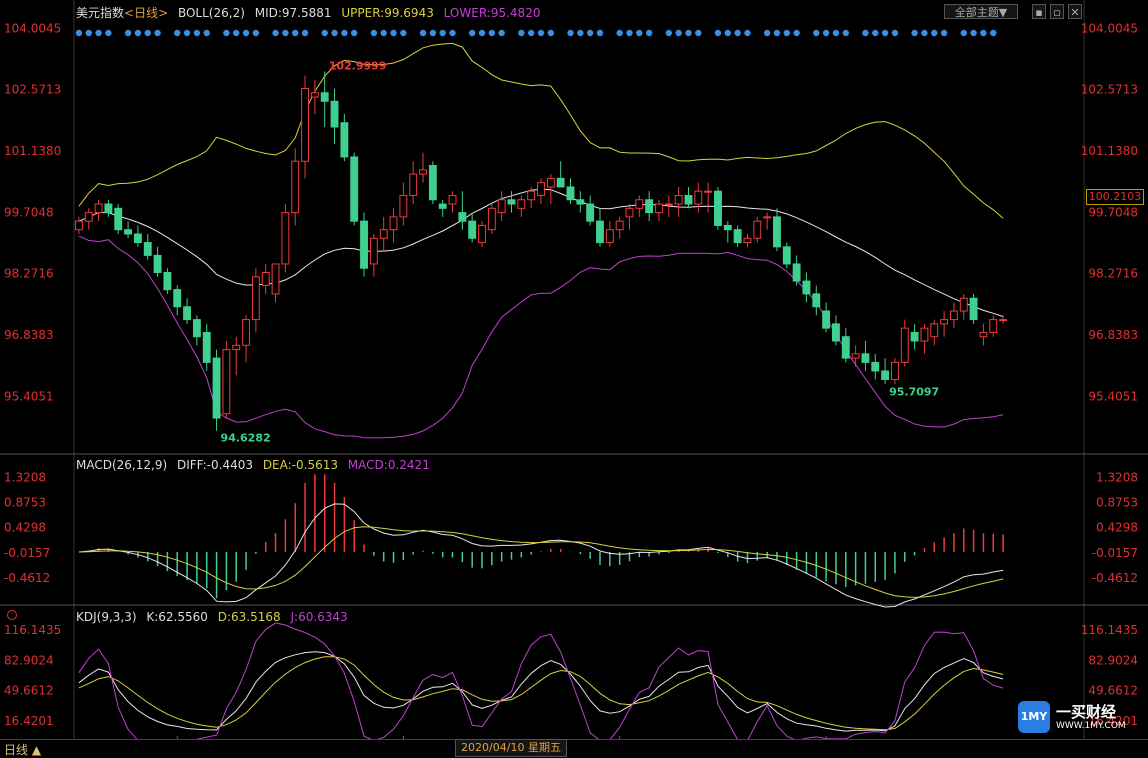 This screenshot has width=1148, height=758. What do you see at coordinates (146, 13) in the screenshot?
I see `period-label: <日线>` at bounding box center [146, 13].